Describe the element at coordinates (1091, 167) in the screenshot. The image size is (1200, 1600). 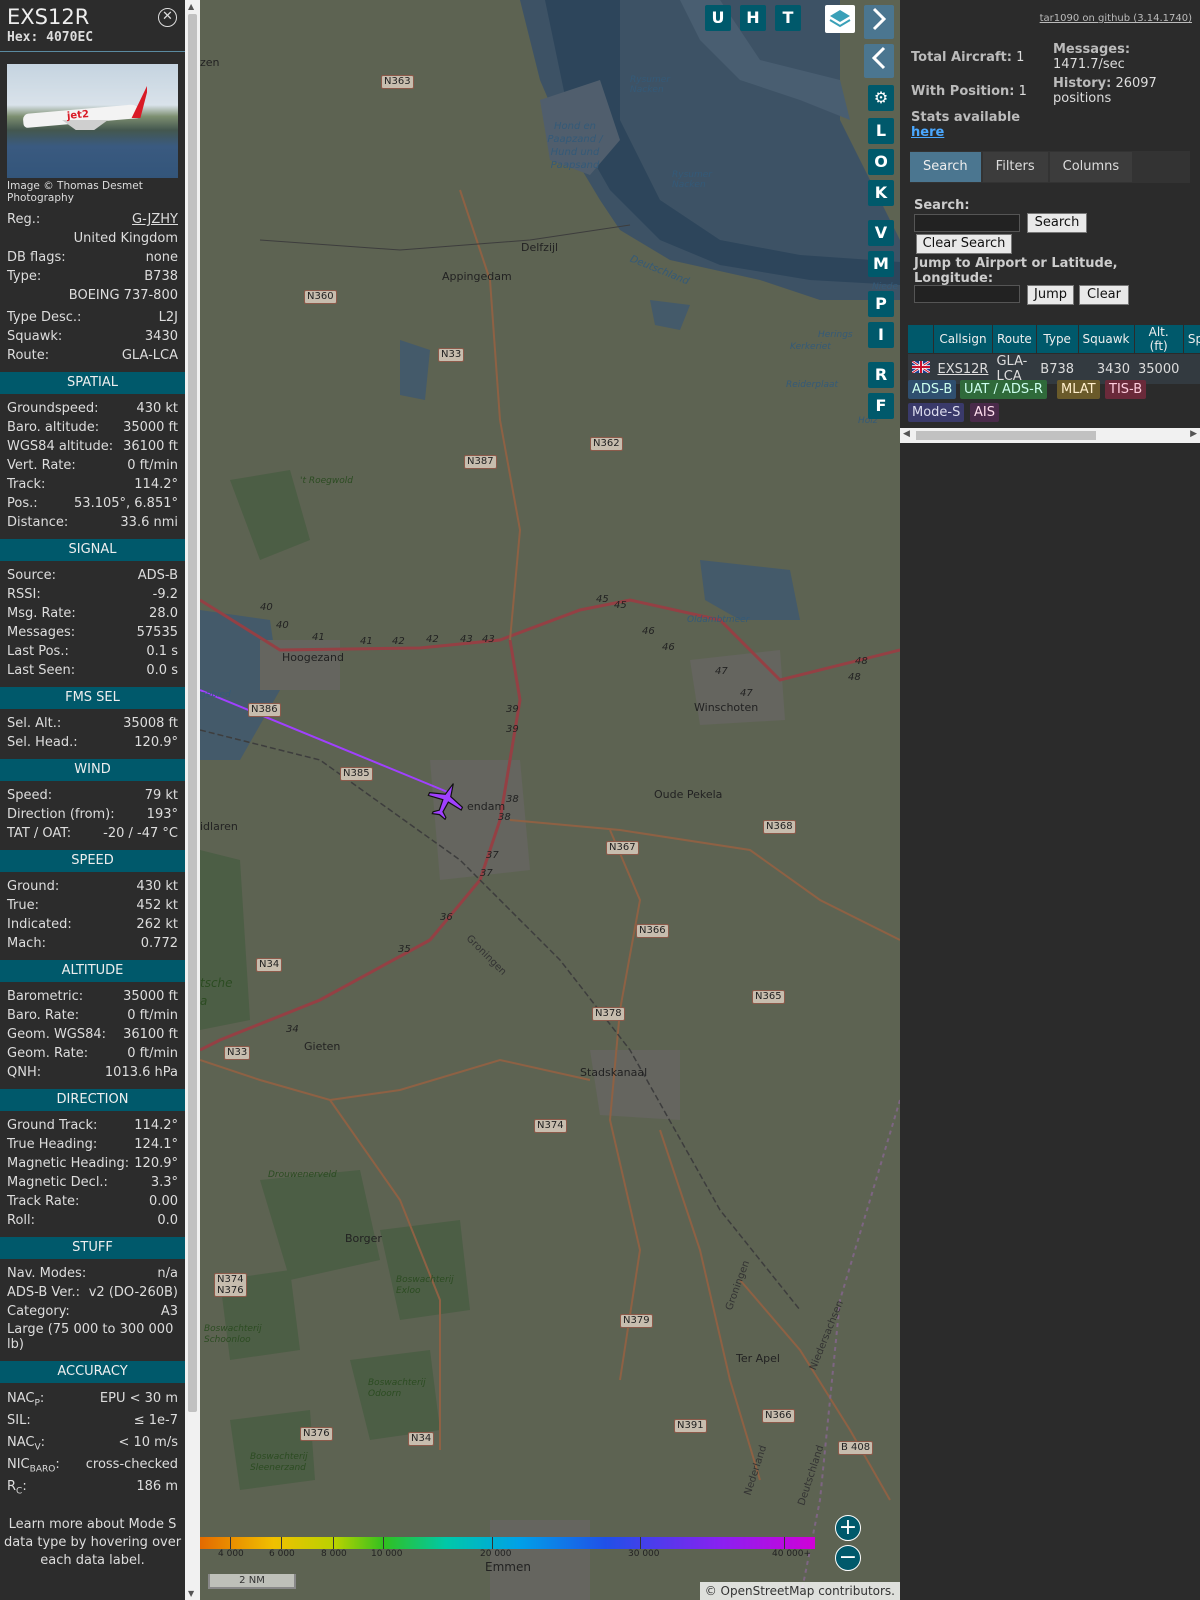
I see `tab-columns: Columns` at that location.